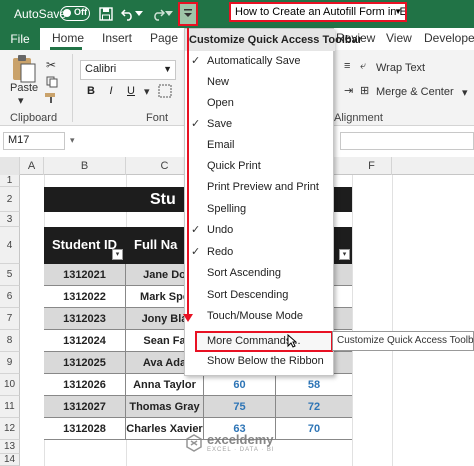 This screenshot has width=474, height=466. Describe the element at coordinates (254, 61) in the screenshot. I see `menu-item-label: Automatically Save` at that location.